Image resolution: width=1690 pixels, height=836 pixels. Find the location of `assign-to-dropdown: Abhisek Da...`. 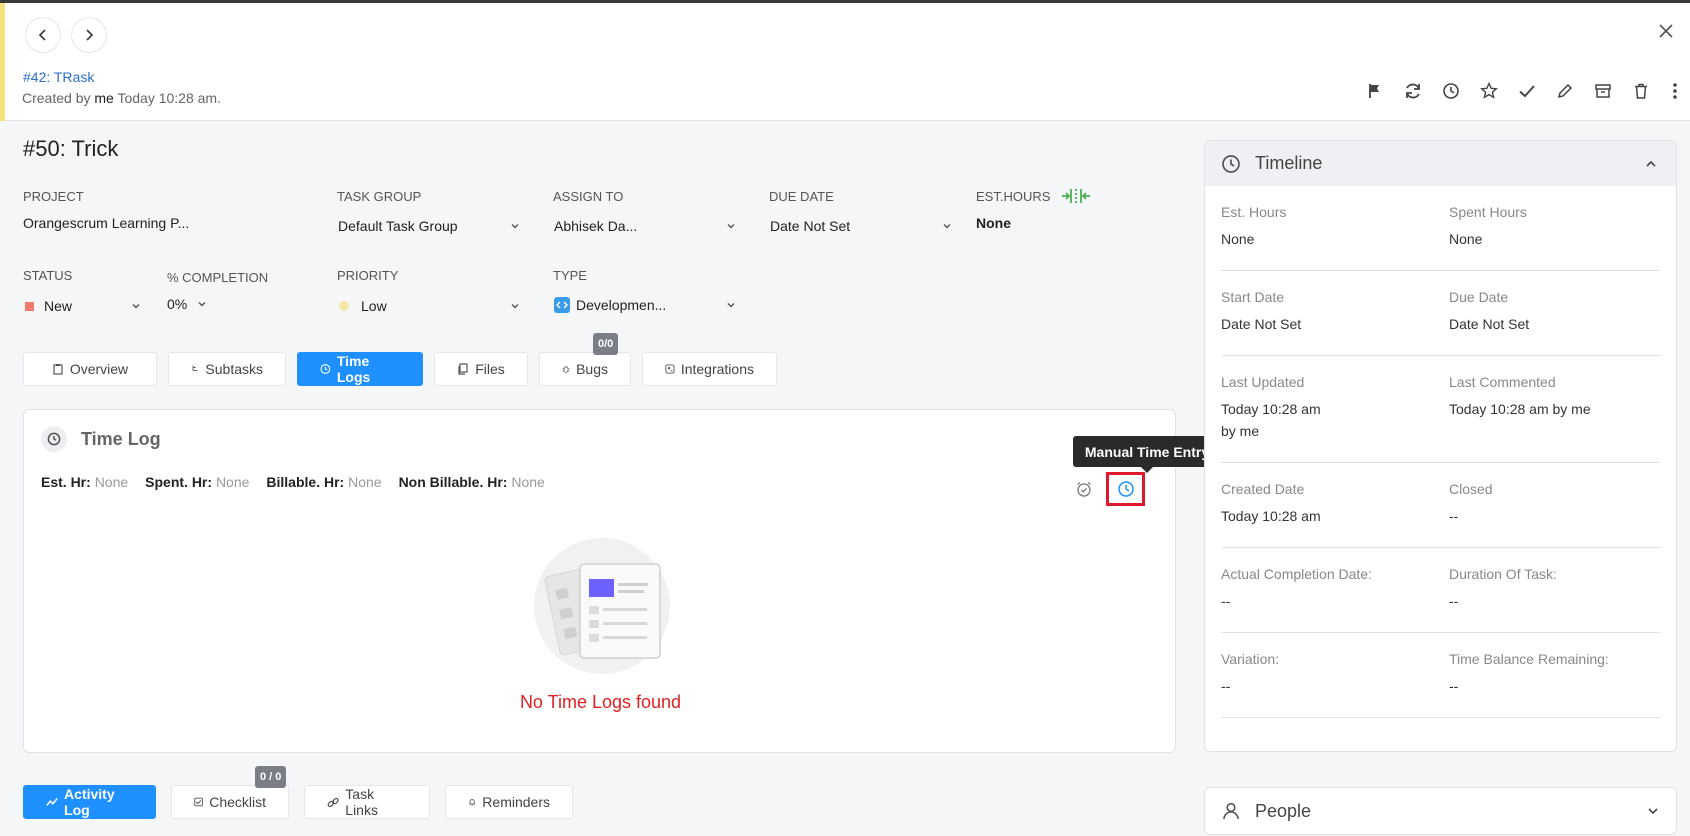

assign-to-dropdown: Abhisek Da... is located at coordinates (645, 226).